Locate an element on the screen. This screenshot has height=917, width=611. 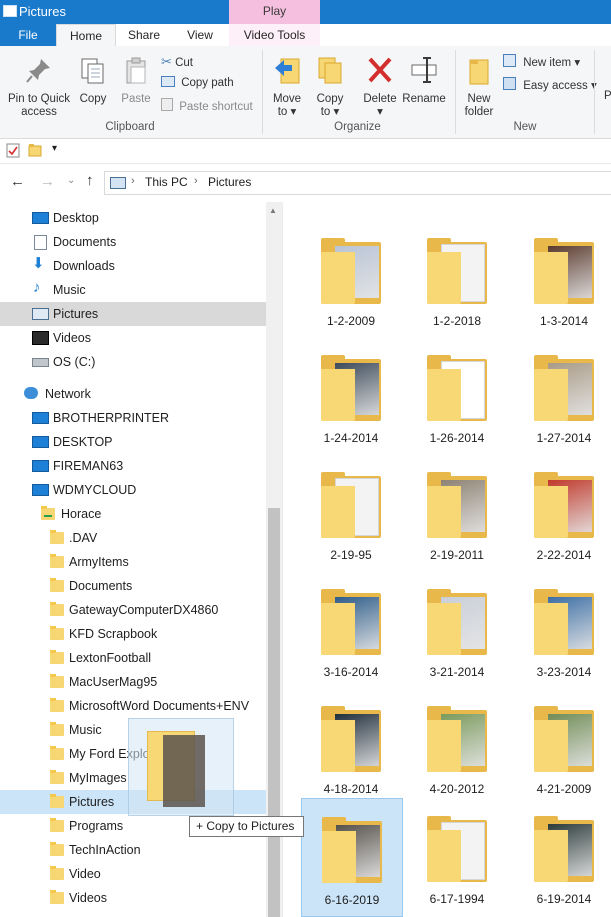
nav-item-documents: Documents is located at coordinates (133, 242).